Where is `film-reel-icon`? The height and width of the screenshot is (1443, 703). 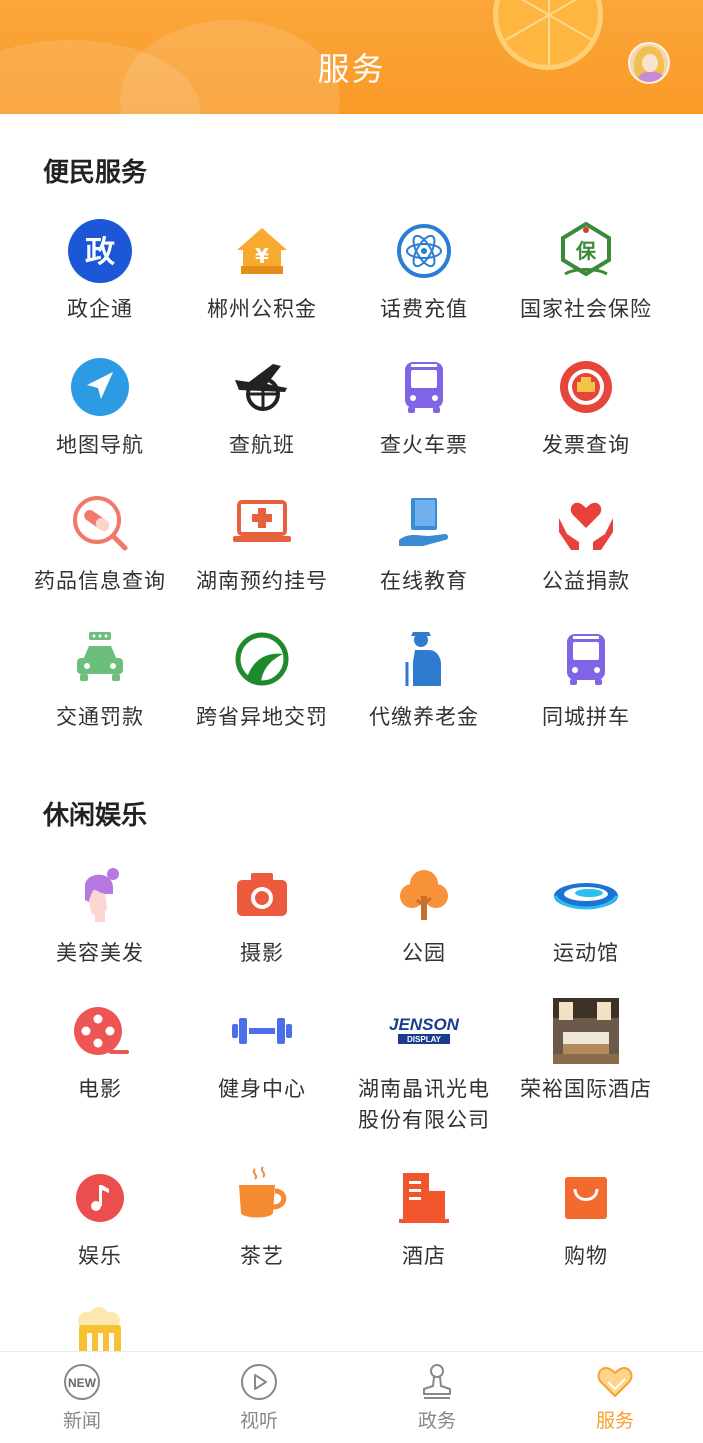
film-reel-icon is located at coordinates (100, 1031).